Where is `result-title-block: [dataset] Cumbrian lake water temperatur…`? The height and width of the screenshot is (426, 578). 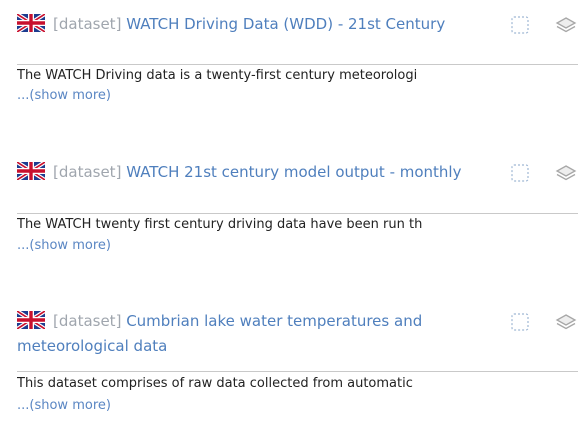 result-title-block: [dataset] Cumbrian lake water temperatur… is located at coordinates (258, 334).